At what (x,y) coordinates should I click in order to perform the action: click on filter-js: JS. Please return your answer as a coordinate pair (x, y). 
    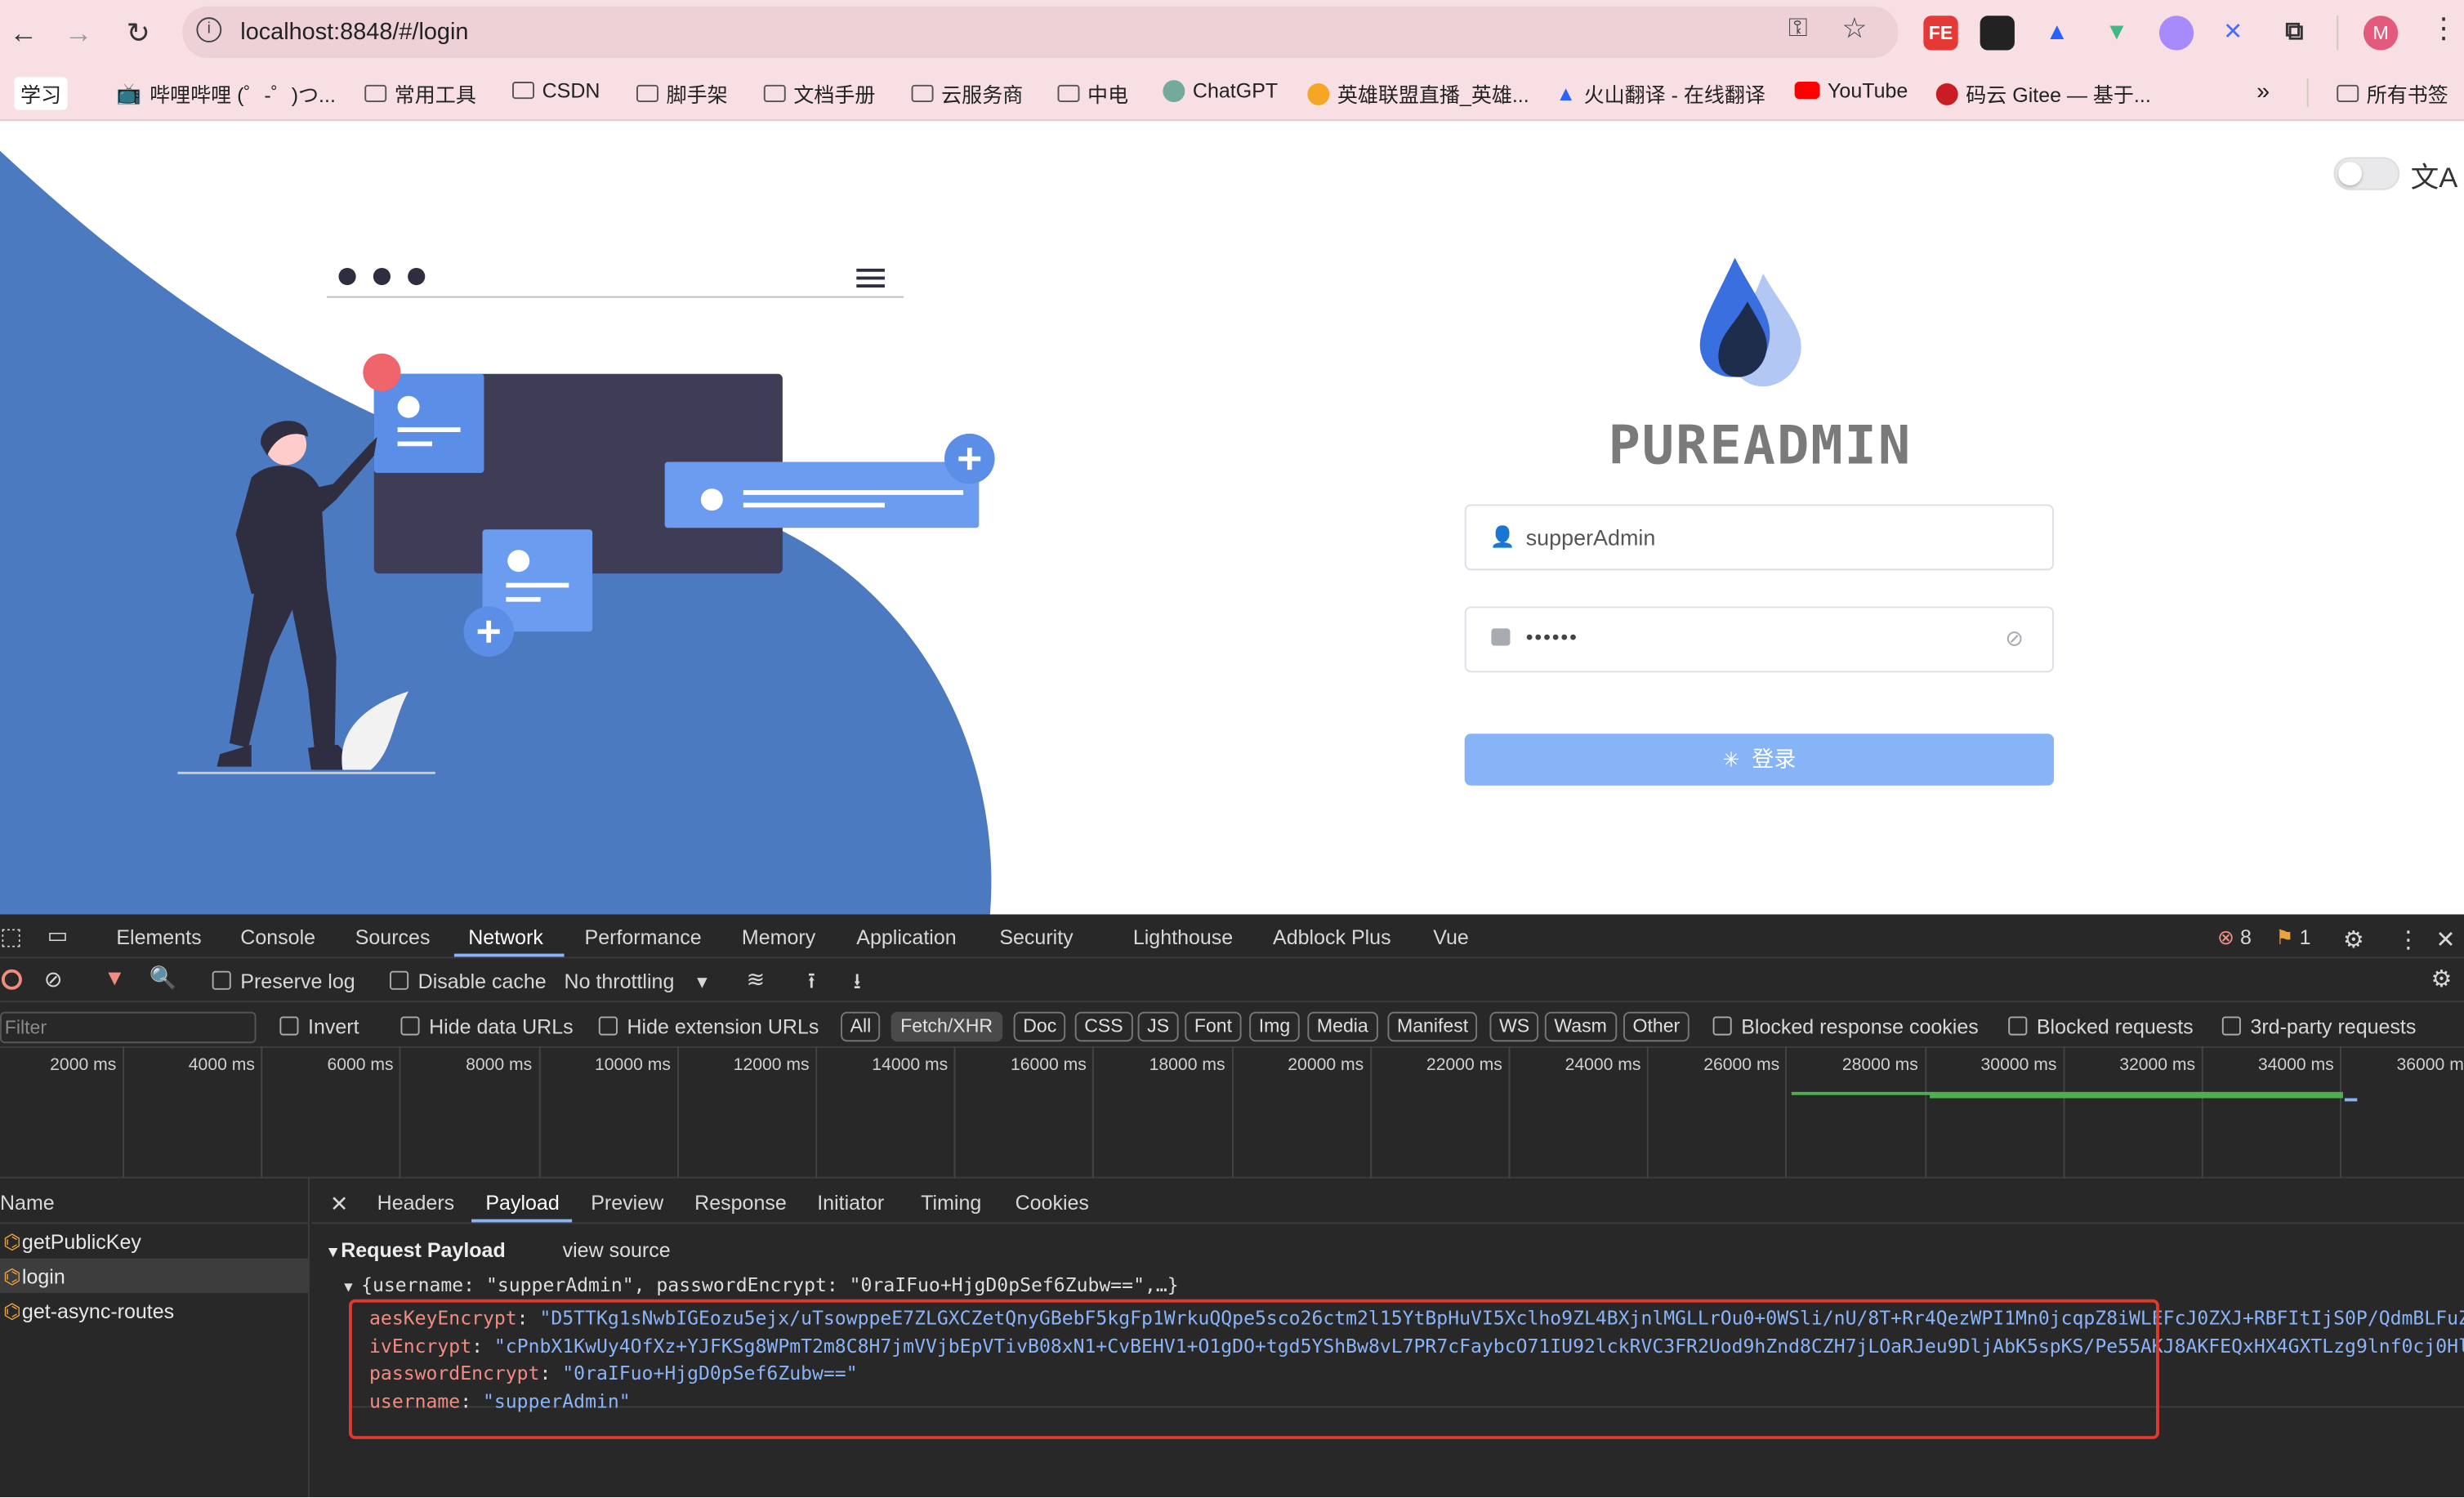
    Looking at the image, I should click on (1158, 1026).